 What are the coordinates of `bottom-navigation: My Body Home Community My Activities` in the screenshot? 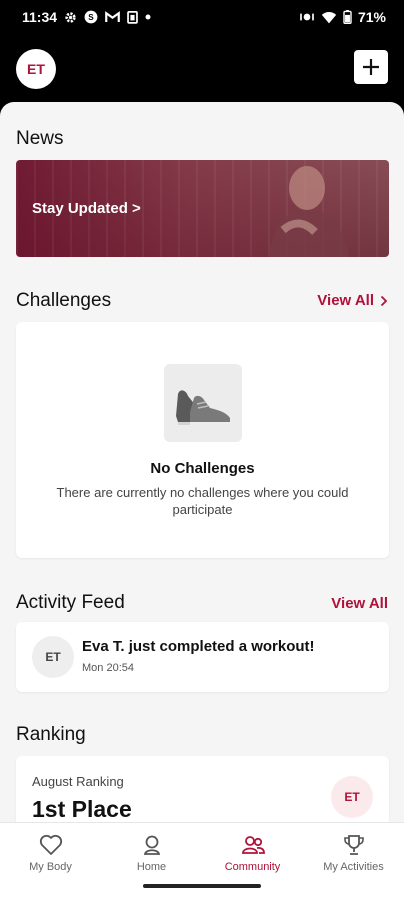 It's located at (202, 861).